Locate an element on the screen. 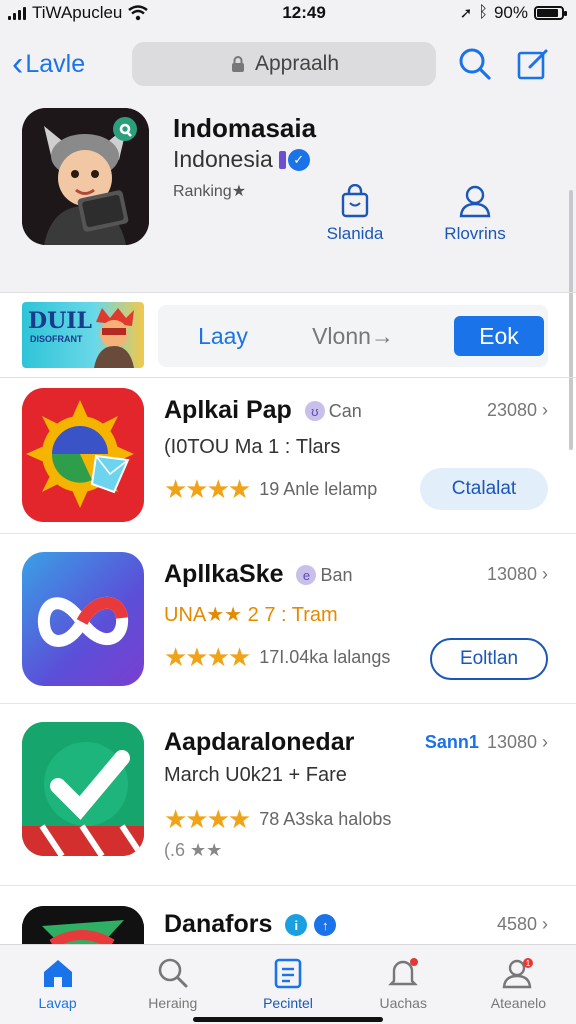  battery-icon is located at coordinates (550, 13).